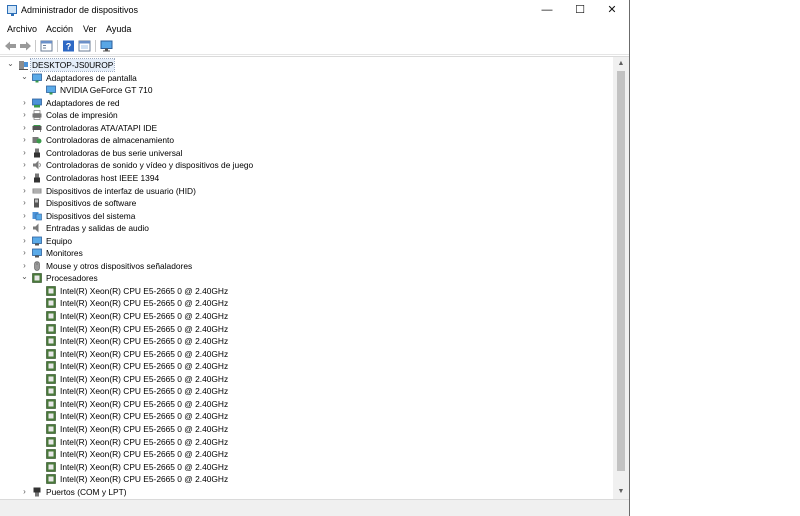  What do you see at coordinates (306, 115) in the screenshot?
I see `tree-category: › Colas de impresión` at bounding box center [306, 115].